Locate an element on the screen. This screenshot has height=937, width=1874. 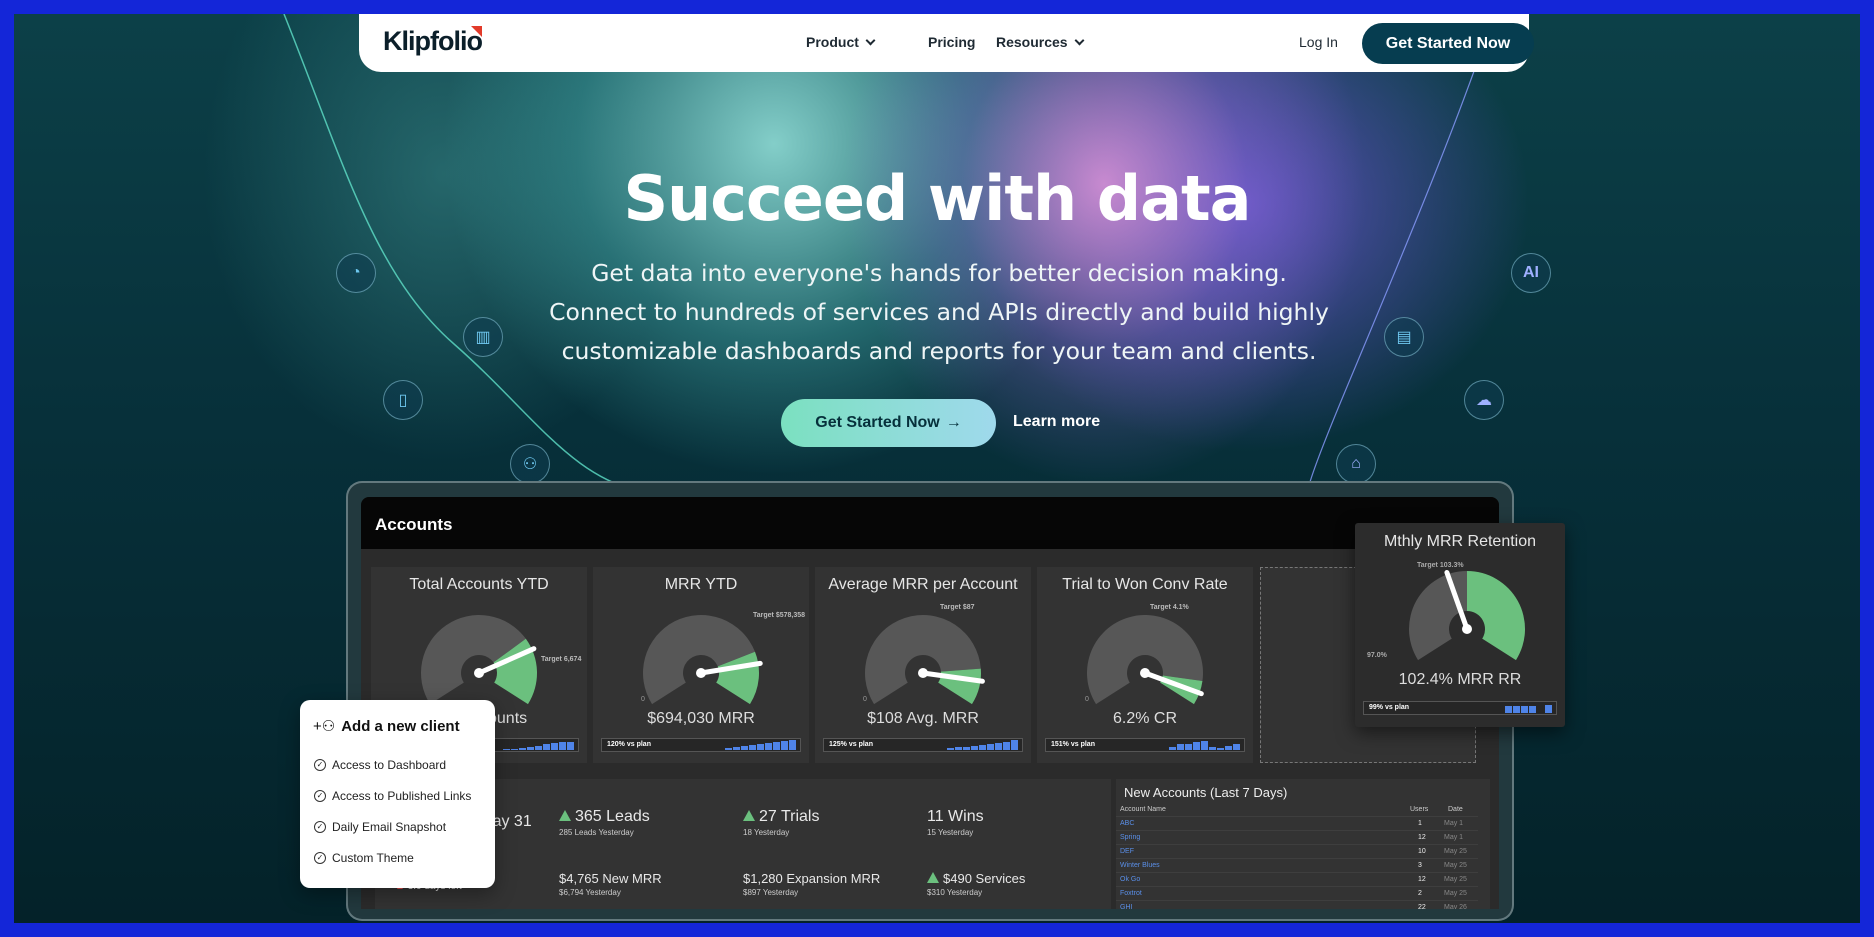
cloud-icon: ☁ is located at coordinates (1484, 400).